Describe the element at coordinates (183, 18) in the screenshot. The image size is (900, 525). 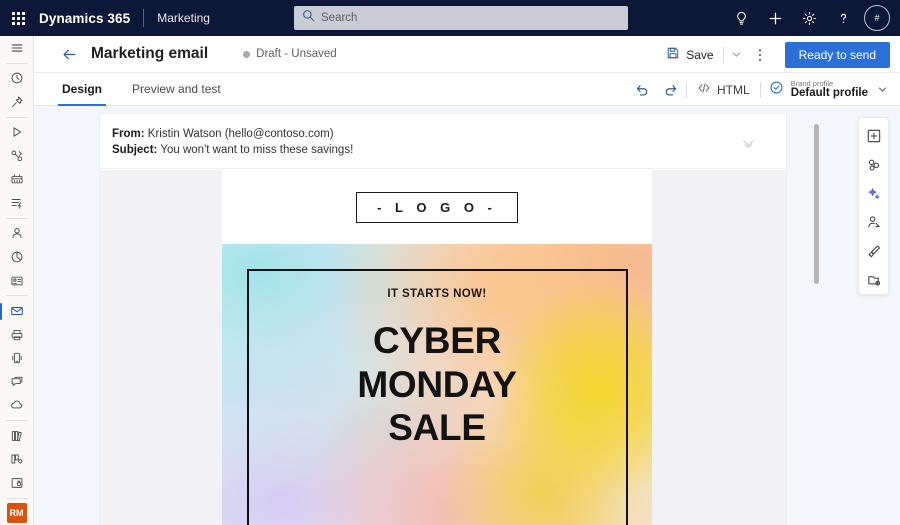
I see `app-name-label: Marketing` at that location.